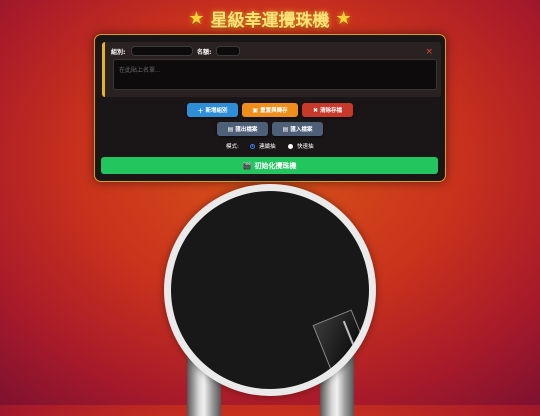  What do you see at coordinates (252, 146) in the screenshot?
I see `mode-radio-continuous` at bounding box center [252, 146].